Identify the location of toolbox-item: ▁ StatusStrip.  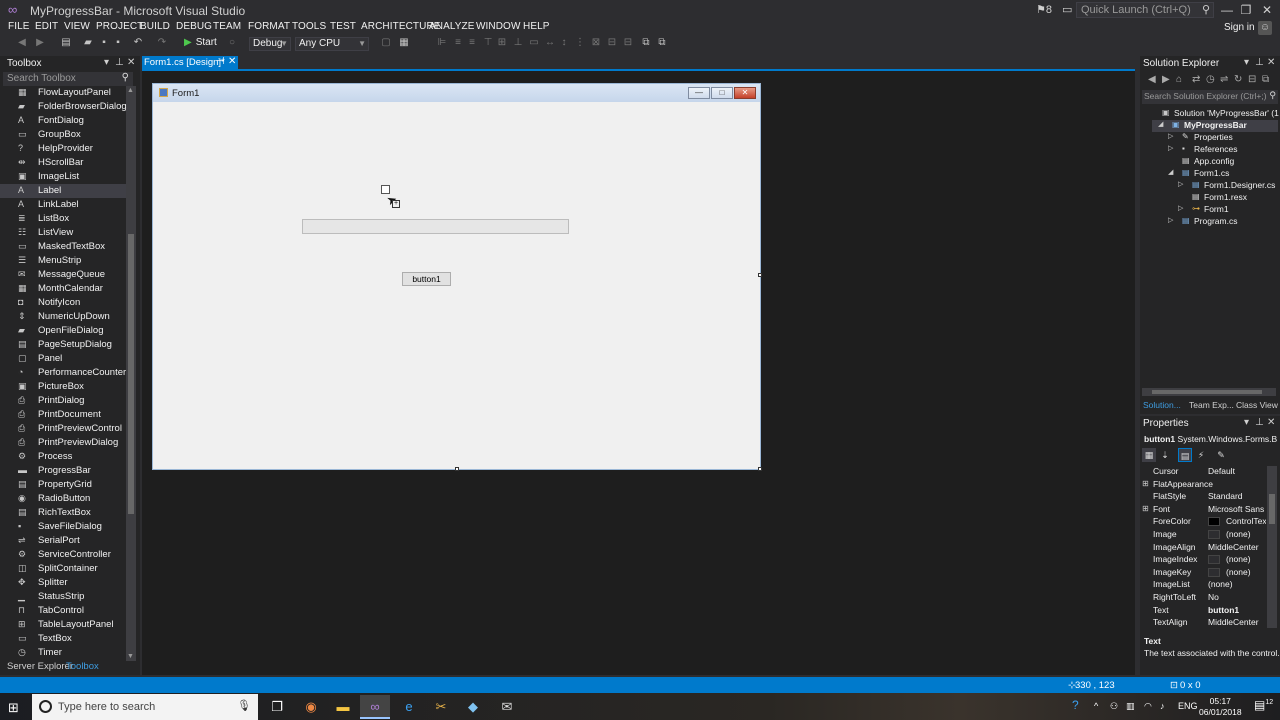
(63, 597).